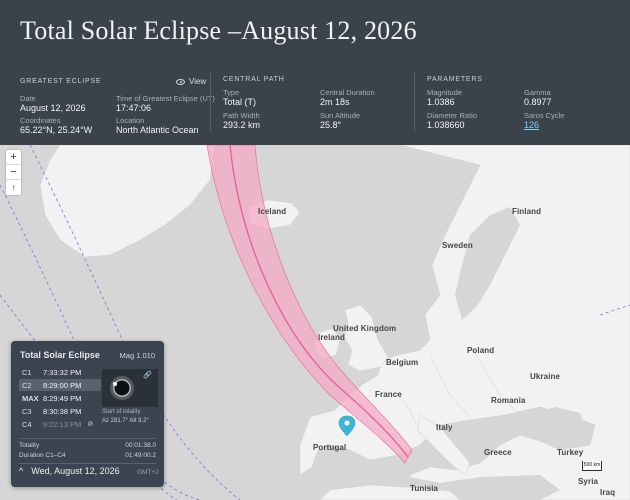  What do you see at coordinates (424, 488) in the screenshot?
I see `map-label-tunisia: Tunisia` at bounding box center [424, 488].